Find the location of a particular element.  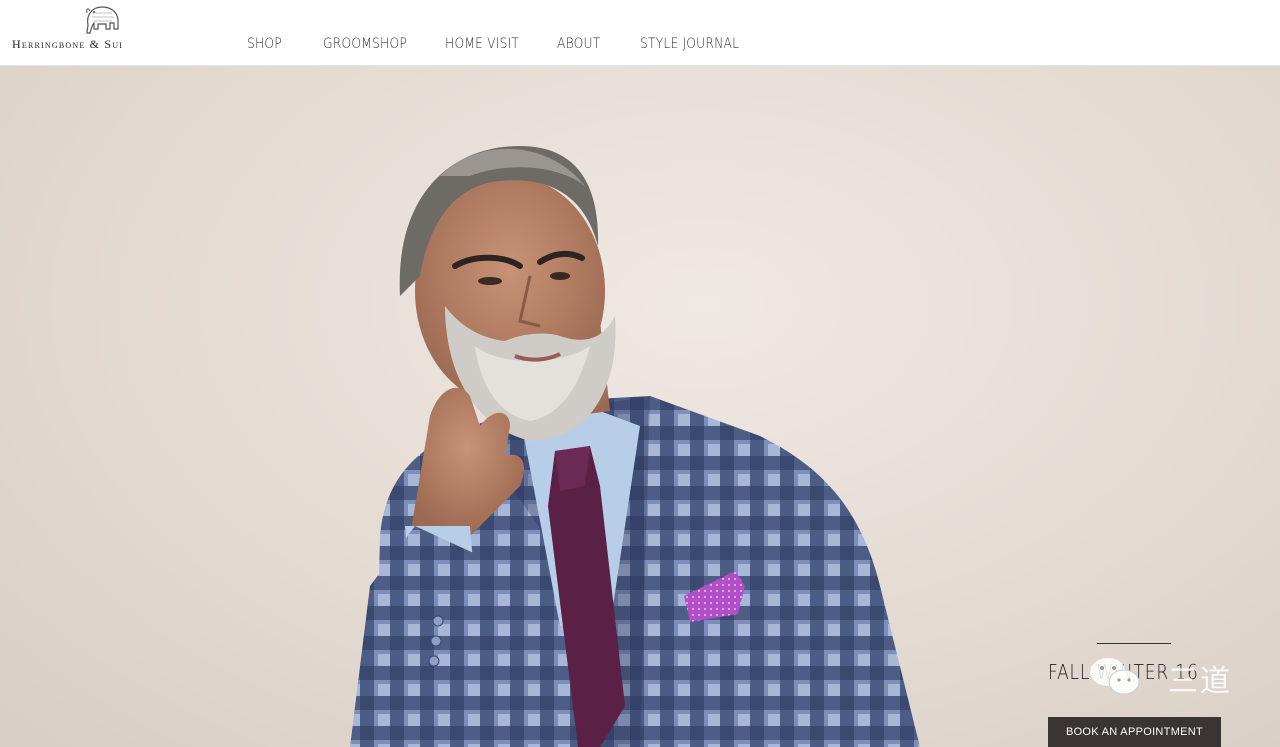

nav-item-groomshop: GROOMSHOP is located at coordinates (365, 44).